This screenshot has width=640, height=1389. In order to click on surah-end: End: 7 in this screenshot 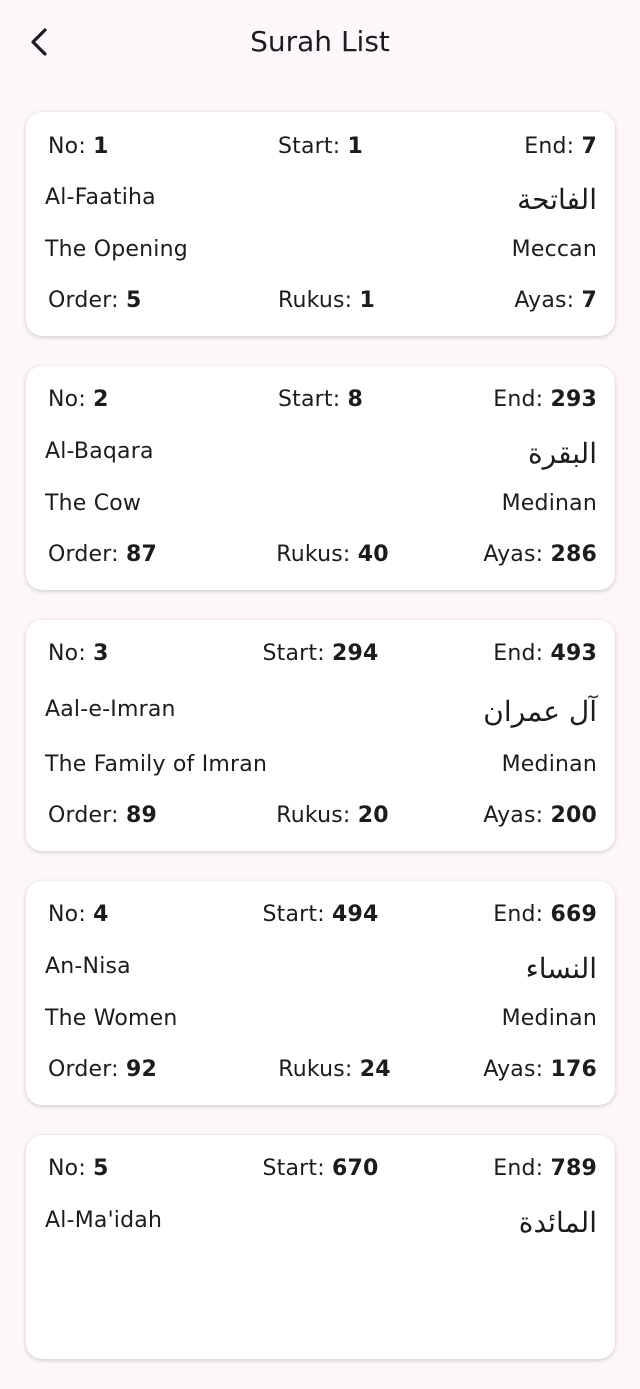, I will do `click(560, 146)`.